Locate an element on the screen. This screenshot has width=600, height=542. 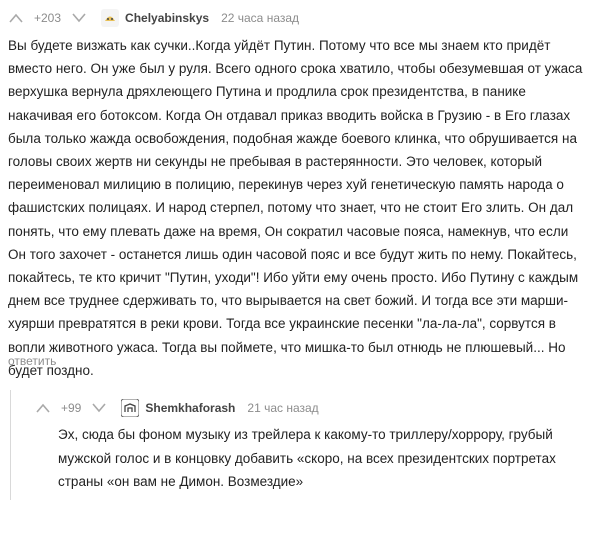
comment-timestamp: 22 часа назад is located at coordinates (260, 18).